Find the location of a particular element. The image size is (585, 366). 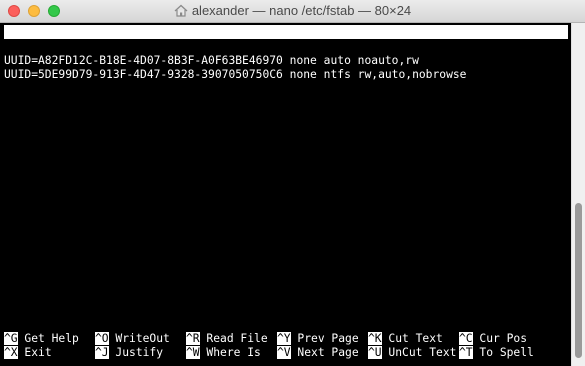

shortcut-next-page: ^V Next Page is located at coordinates (318, 353).